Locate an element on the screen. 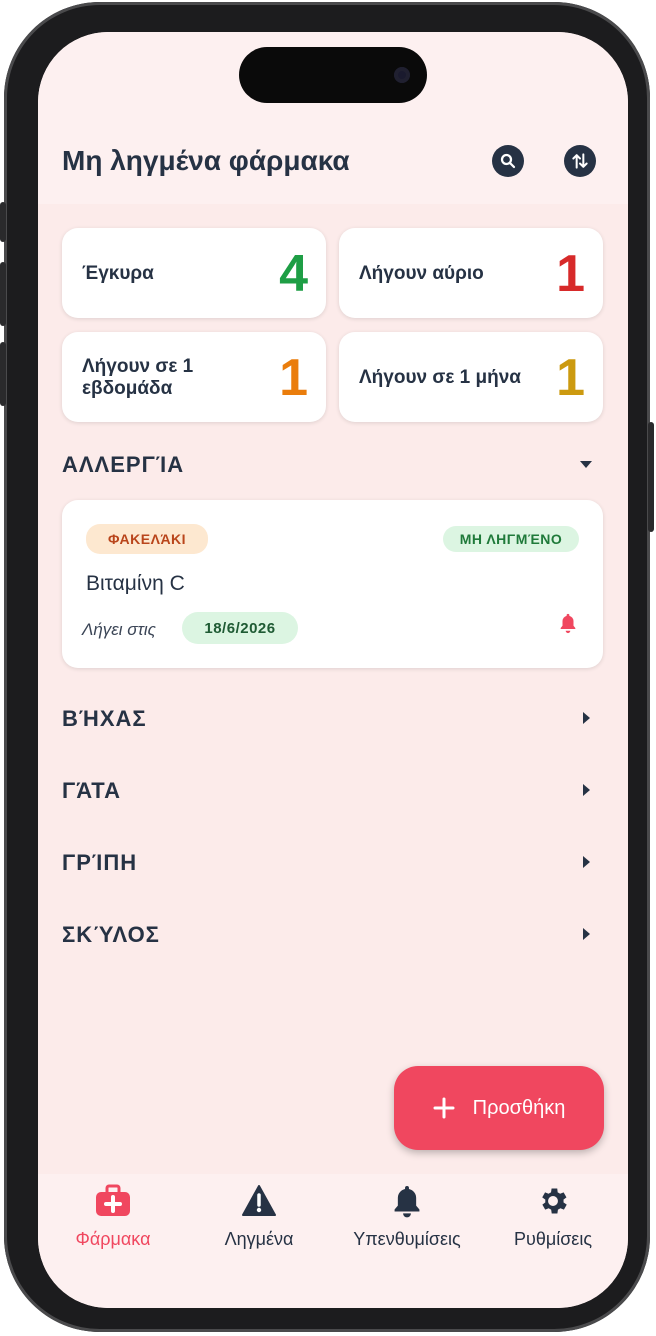  medical-kit-icon is located at coordinates (113, 1200).